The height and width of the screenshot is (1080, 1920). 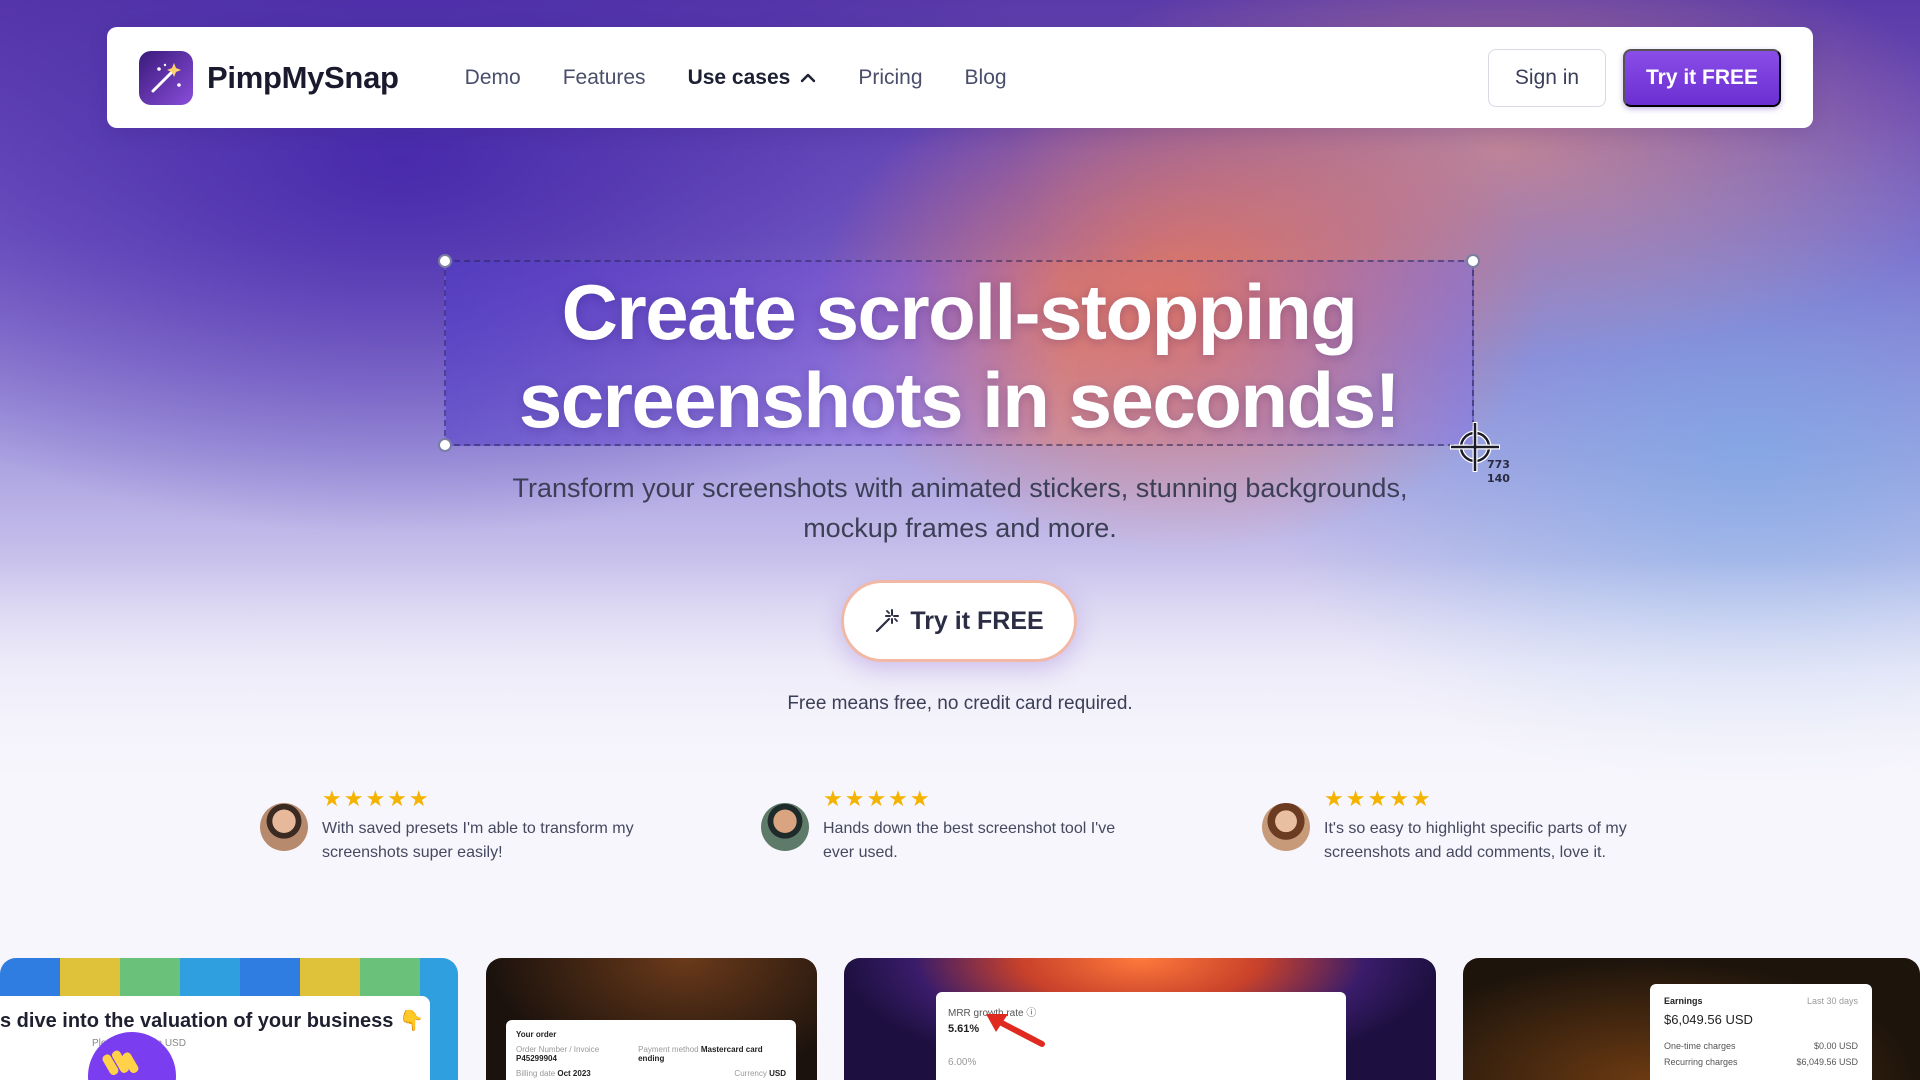 What do you see at coordinates (1702, 77) in the screenshot?
I see `try-free-nav-button: Try it FREE` at bounding box center [1702, 77].